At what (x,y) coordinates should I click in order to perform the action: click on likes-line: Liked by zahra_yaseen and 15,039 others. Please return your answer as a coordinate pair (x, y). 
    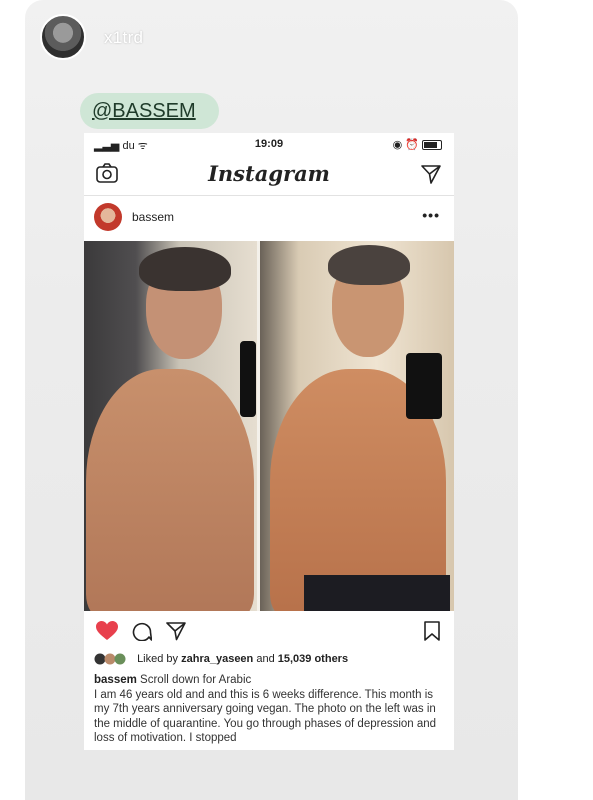
    Looking at the image, I should click on (221, 659).